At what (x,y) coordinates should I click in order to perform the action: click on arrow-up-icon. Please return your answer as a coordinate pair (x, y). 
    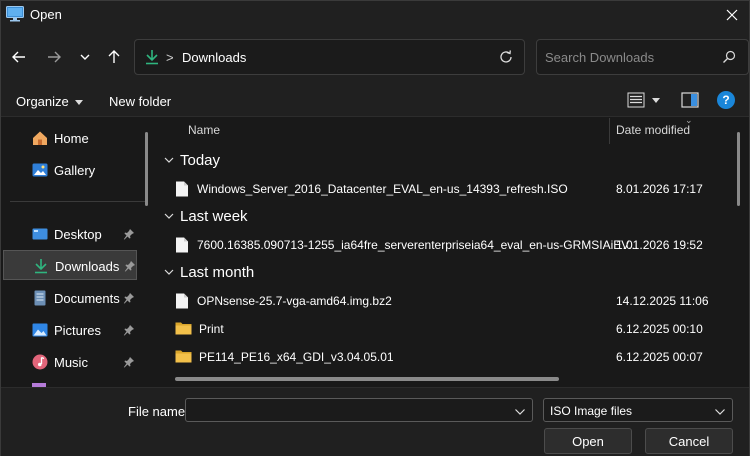
    Looking at the image, I should click on (114, 56).